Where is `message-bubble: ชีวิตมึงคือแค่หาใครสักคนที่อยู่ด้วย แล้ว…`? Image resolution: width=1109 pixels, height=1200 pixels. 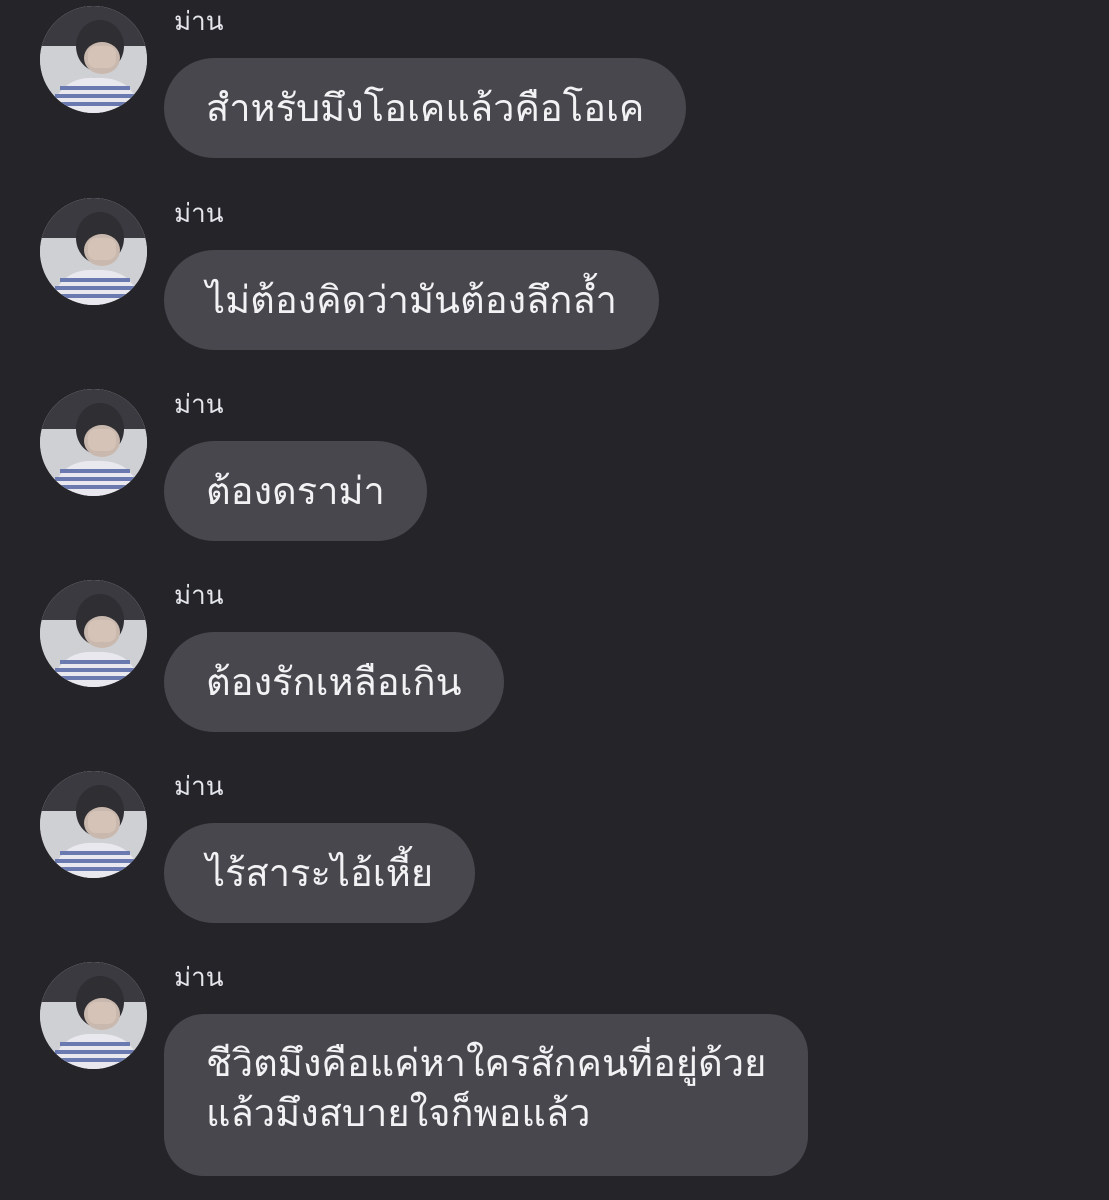
message-bubble: ชีวิตมึงคือแค่หาใครสักคนที่อยู่ด้วย แล้ว… is located at coordinates (486, 1095).